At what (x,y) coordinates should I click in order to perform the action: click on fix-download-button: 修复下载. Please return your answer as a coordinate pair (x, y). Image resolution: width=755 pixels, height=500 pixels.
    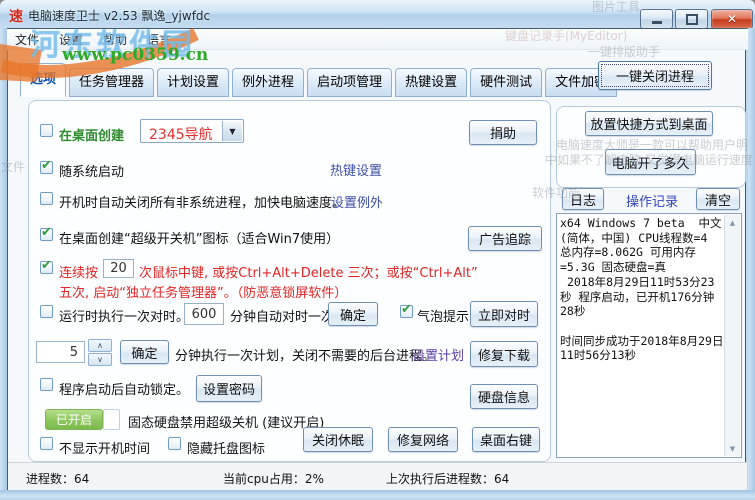
    Looking at the image, I should click on (504, 354).